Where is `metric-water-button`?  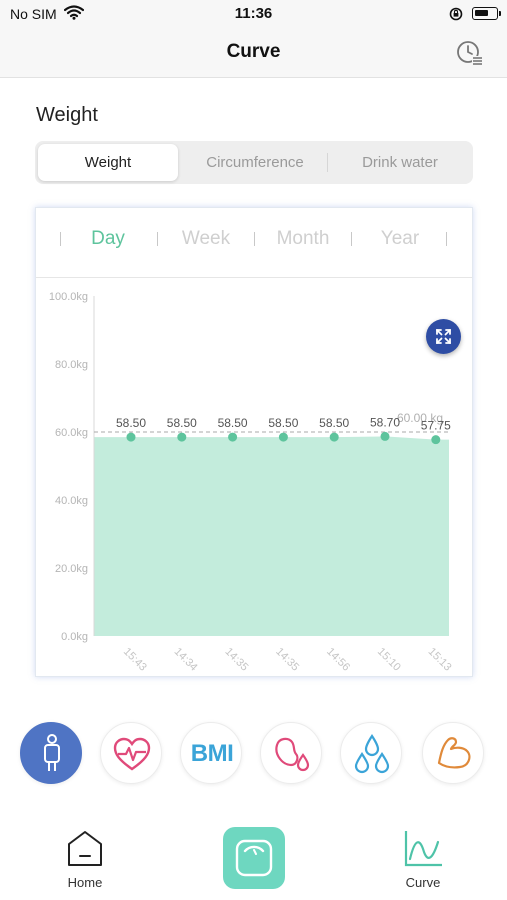
metric-water-button is located at coordinates (371, 753).